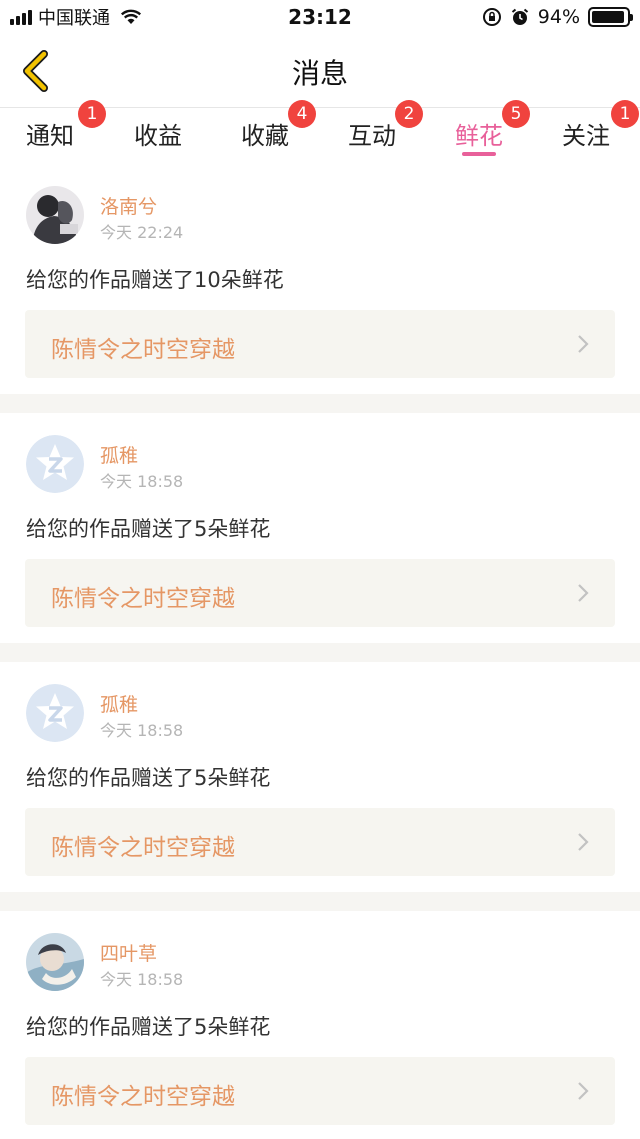 The image size is (640, 1139). I want to click on tab-notifications: 通知 1, so click(55, 132).